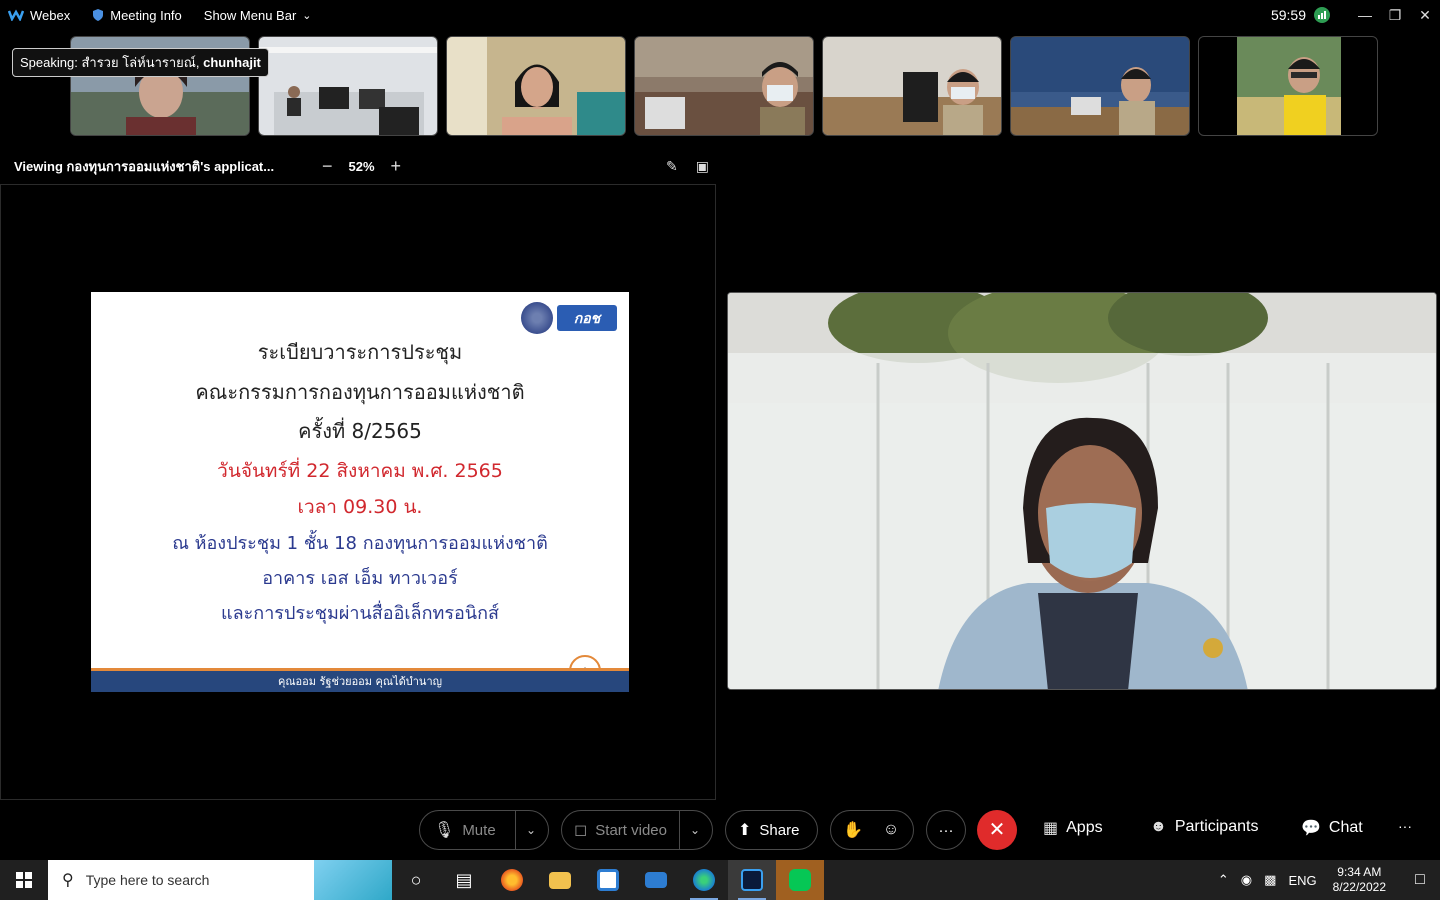 The width and height of the screenshot is (1440, 900). I want to click on chat-button: 💬 Chat, so click(1332, 828).